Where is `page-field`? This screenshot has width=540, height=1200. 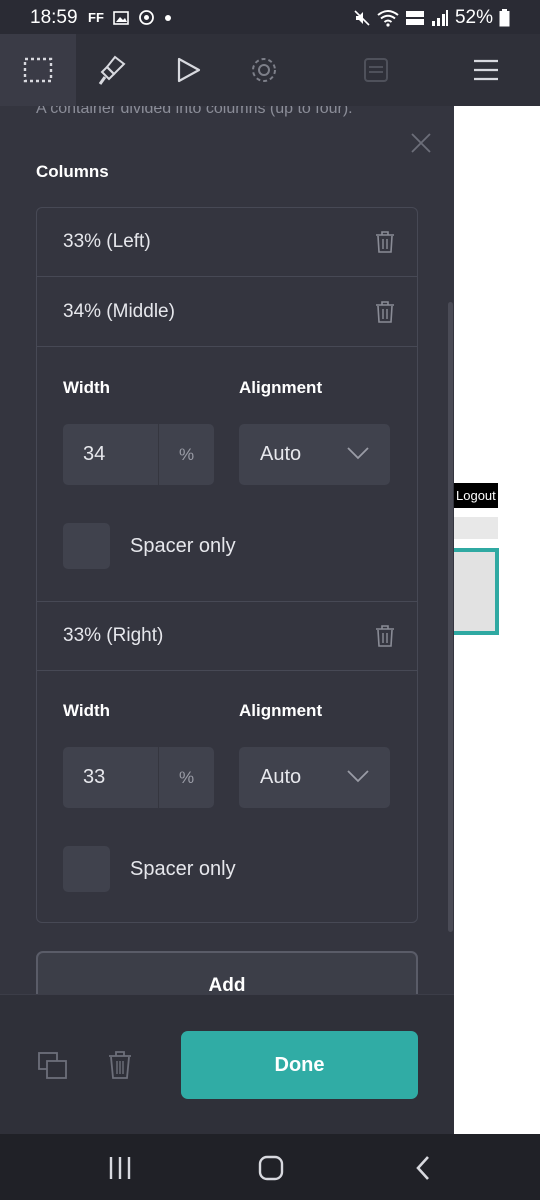
page-field is located at coordinates (476, 528).